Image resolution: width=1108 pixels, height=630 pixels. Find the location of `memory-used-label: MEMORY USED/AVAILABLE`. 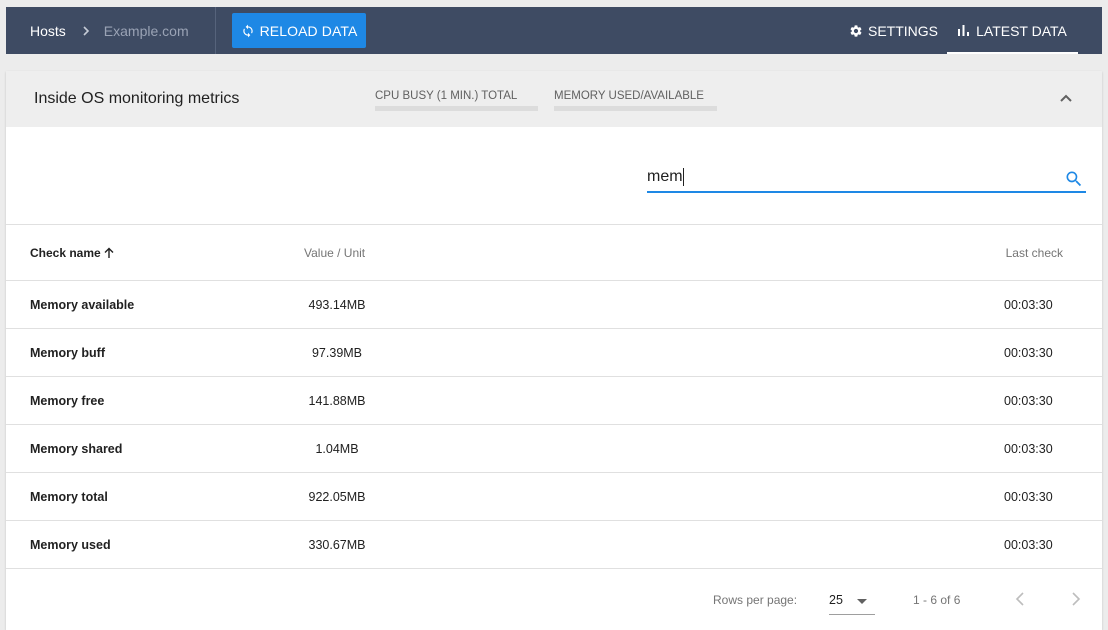

memory-used-label: MEMORY USED/AVAILABLE is located at coordinates (629, 96).